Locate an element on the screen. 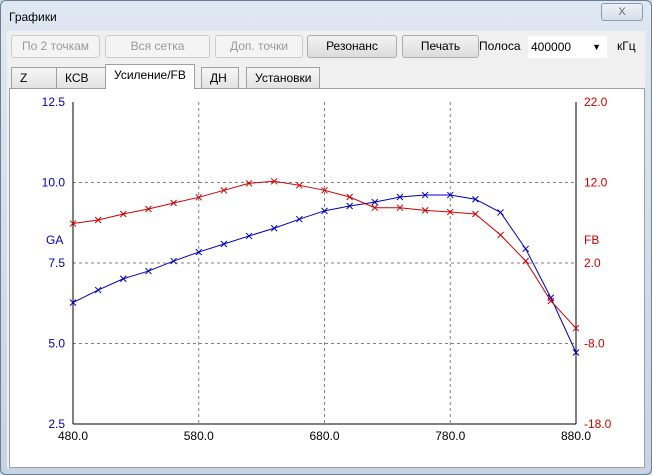 Image resolution: width=652 pixels, height=475 pixels. y2-tick-label: 12.0 is located at coordinates (596, 183).